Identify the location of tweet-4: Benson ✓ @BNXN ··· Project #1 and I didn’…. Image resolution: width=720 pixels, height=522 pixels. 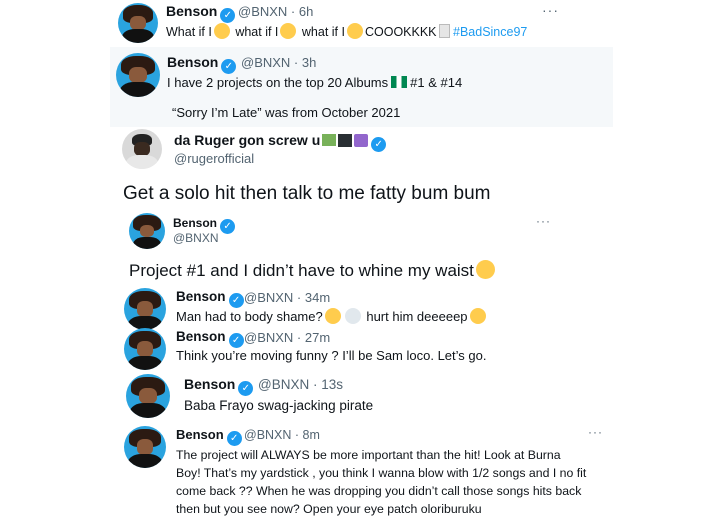
(345, 247).